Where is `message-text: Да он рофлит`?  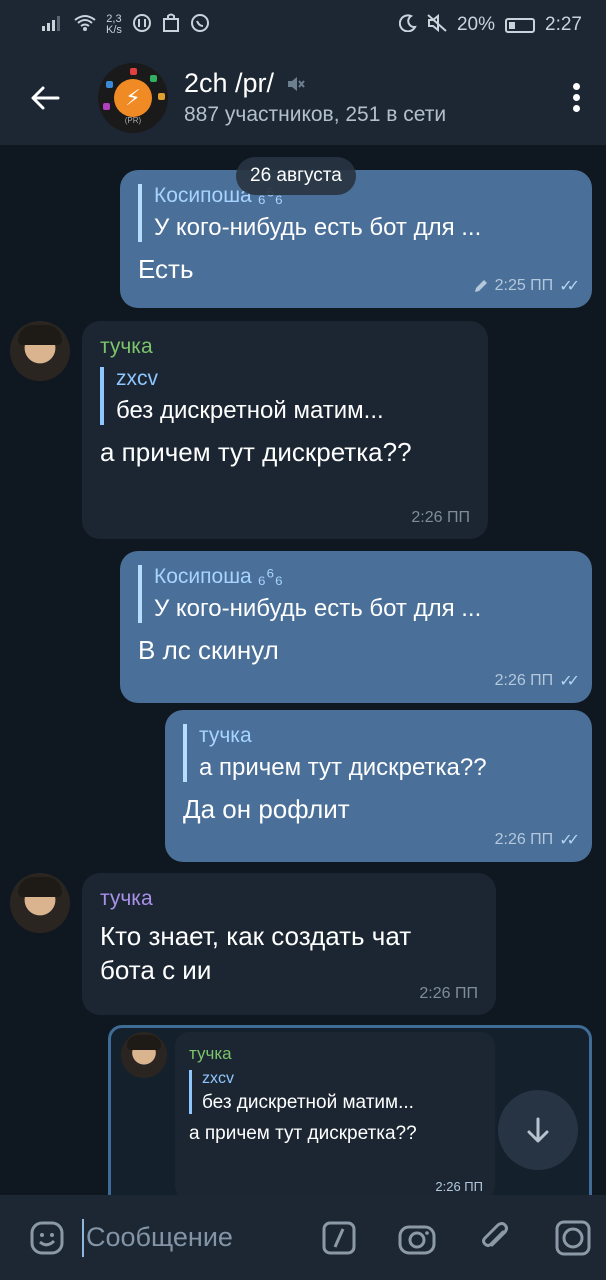 message-text: Да он рофлит is located at coordinates (266, 809).